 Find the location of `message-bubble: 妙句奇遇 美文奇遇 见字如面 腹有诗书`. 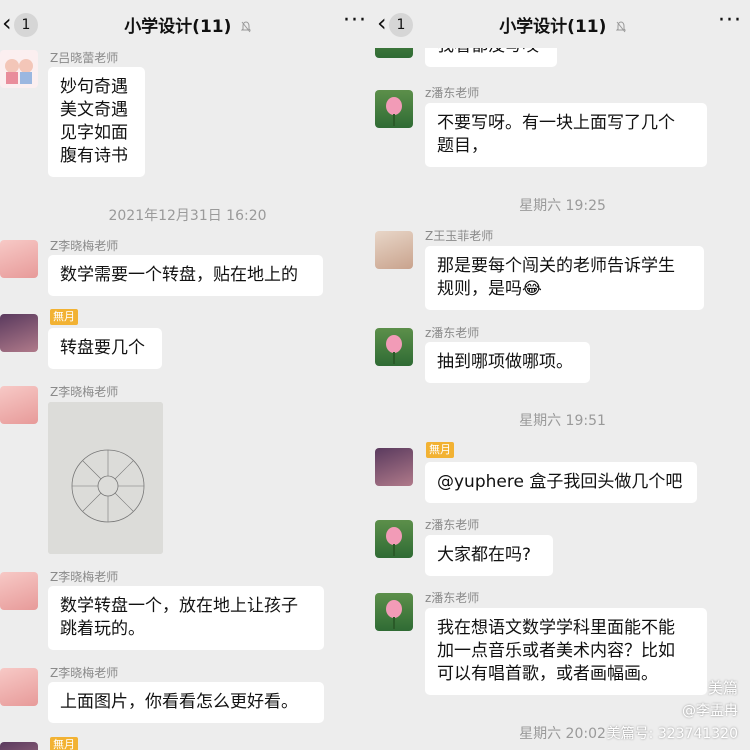

message-bubble: 妙句奇遇 美文奇遇 见字如面 腹有诗书 is located at coordinates (96, 122).